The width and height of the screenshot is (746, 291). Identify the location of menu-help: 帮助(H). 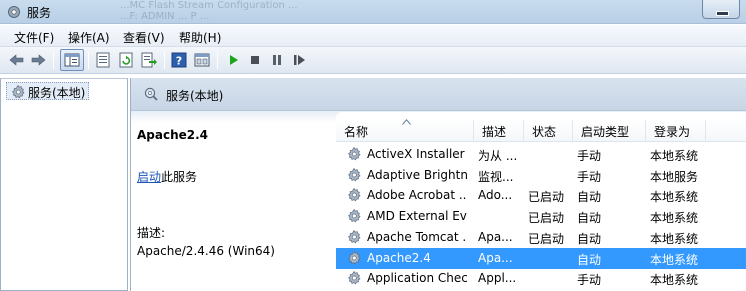
(200, 37).